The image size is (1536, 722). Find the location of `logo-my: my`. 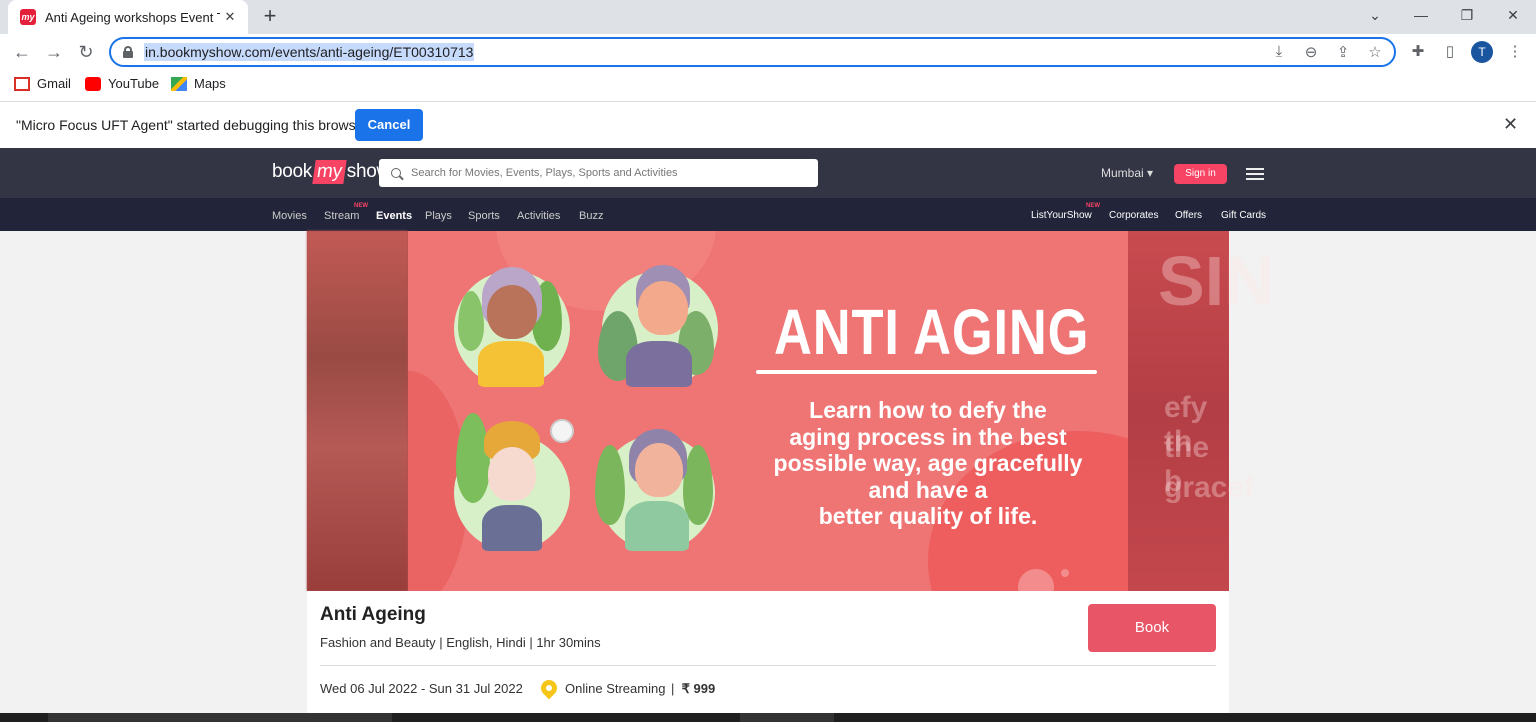

logo-my: my is located at coordinates (329, 172).